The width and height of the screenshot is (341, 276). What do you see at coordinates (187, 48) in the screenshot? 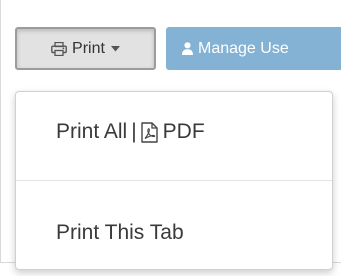
I see `user-icon` at bounding box center [187, 48].